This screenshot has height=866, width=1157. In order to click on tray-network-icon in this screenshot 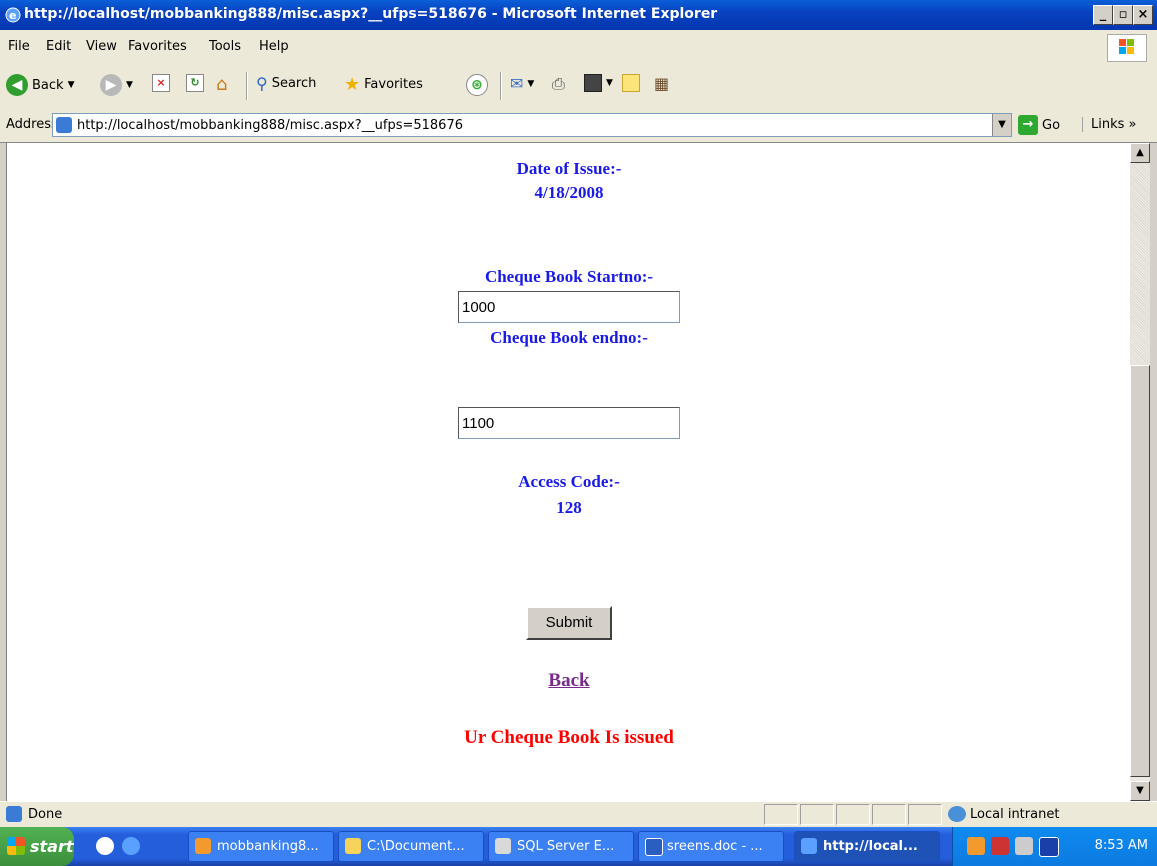, I will do `click(1000, 846)`.